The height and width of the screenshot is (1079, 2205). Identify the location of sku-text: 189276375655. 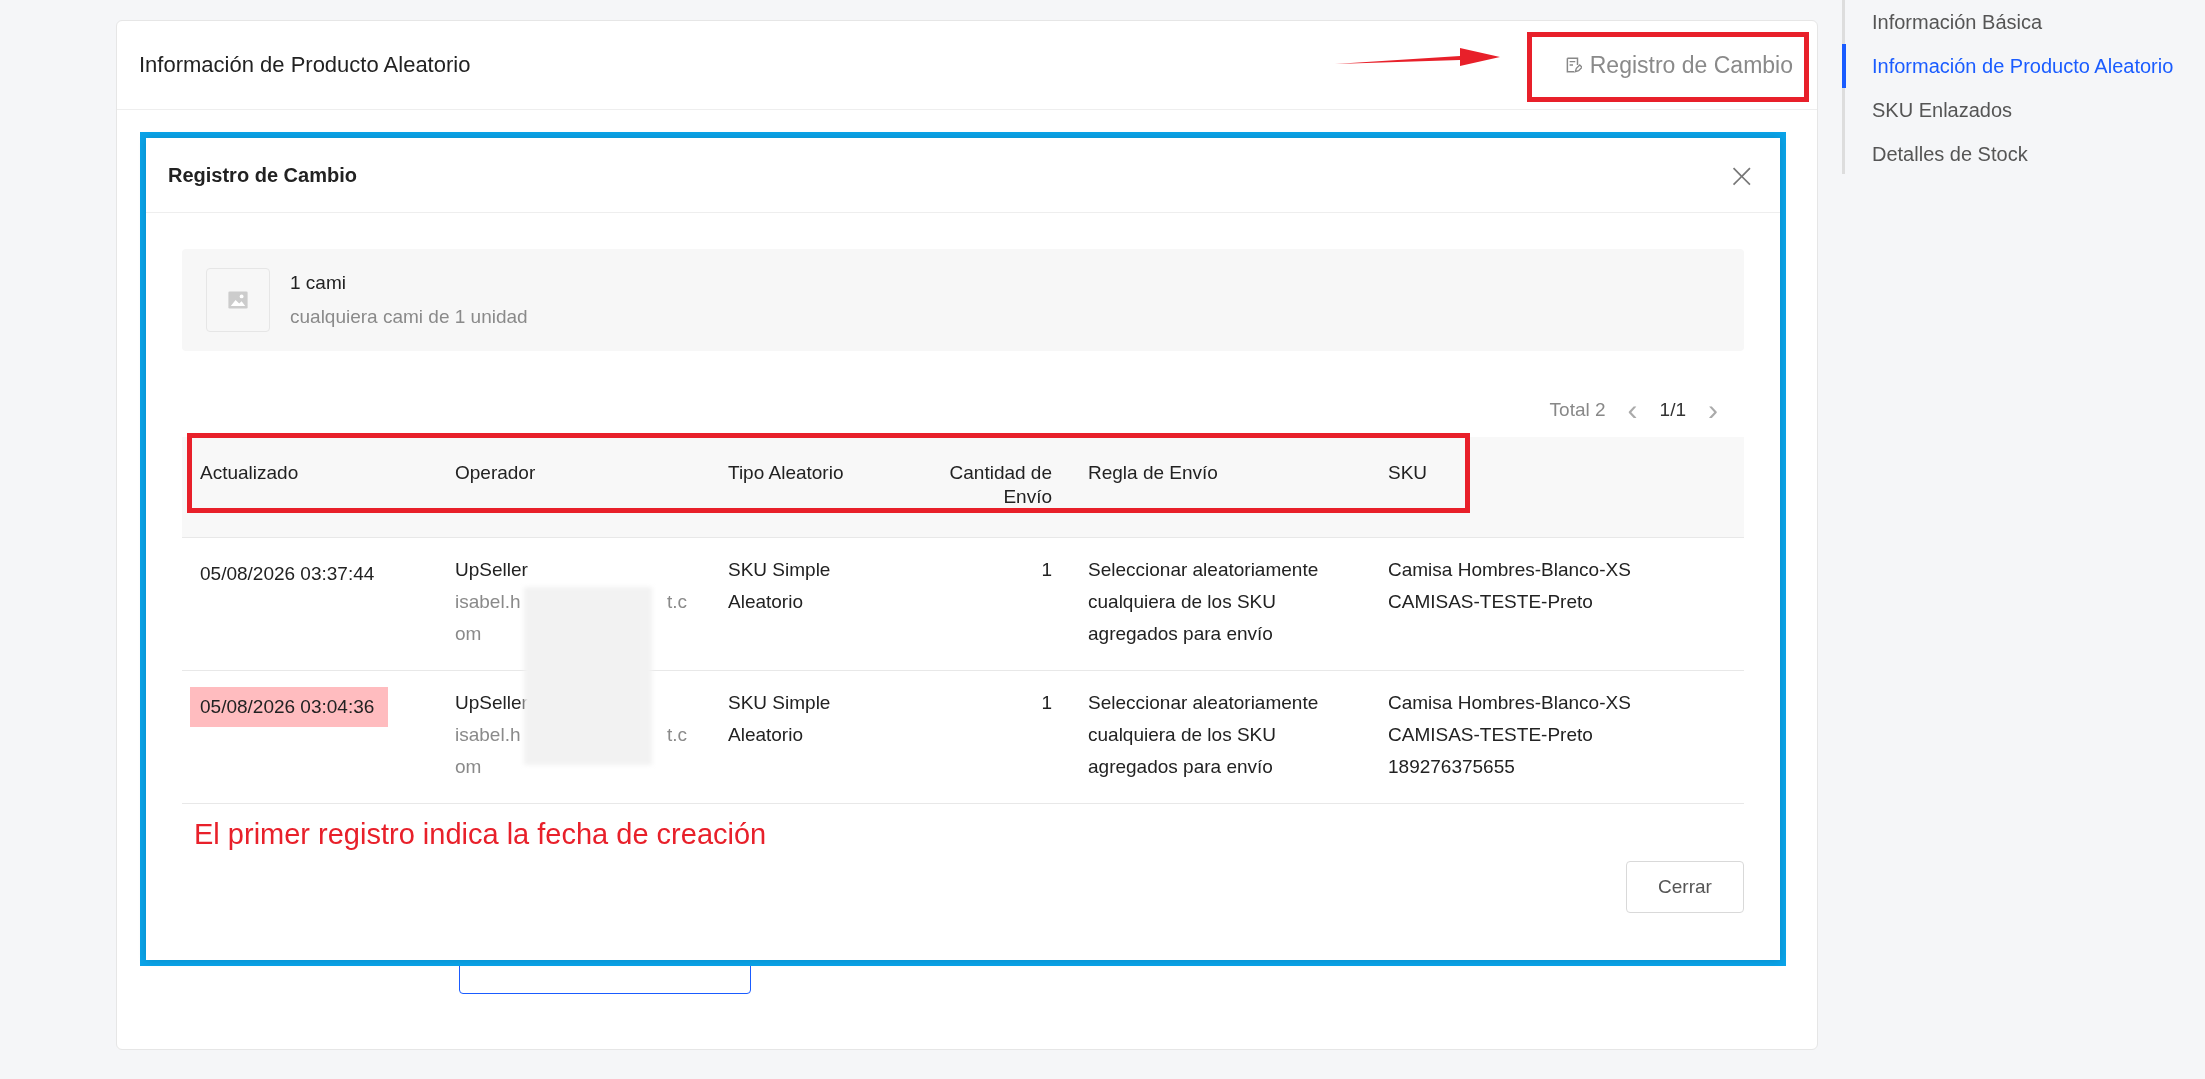
(1452, 767).